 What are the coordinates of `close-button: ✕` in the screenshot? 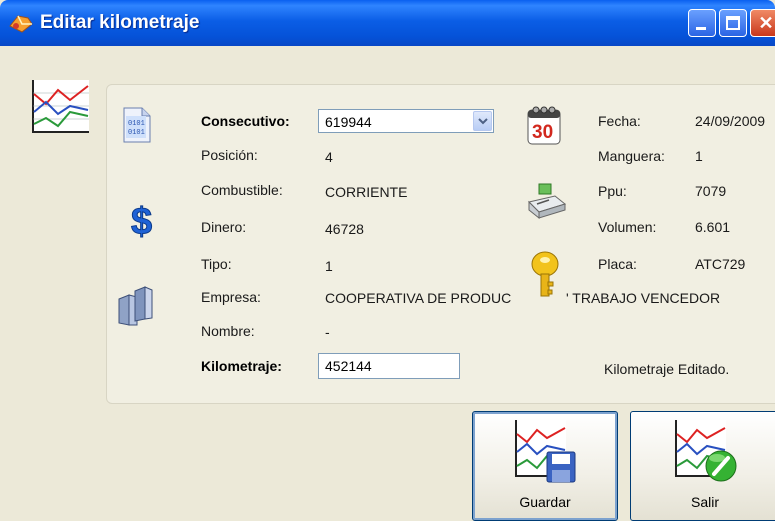 It's located at (762, 23).